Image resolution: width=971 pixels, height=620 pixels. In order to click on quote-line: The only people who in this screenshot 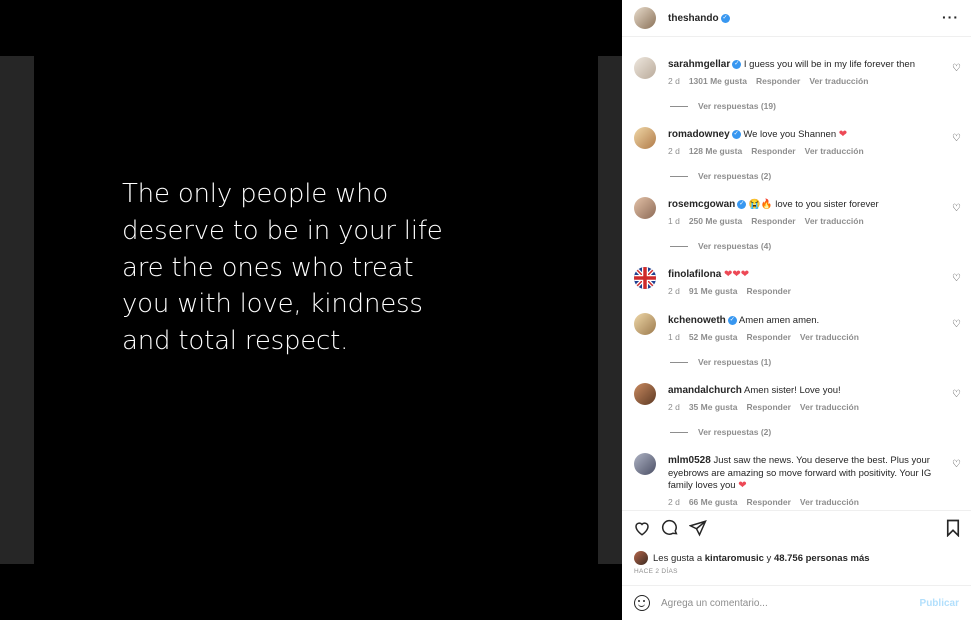, I will do `click(255, 194)`.